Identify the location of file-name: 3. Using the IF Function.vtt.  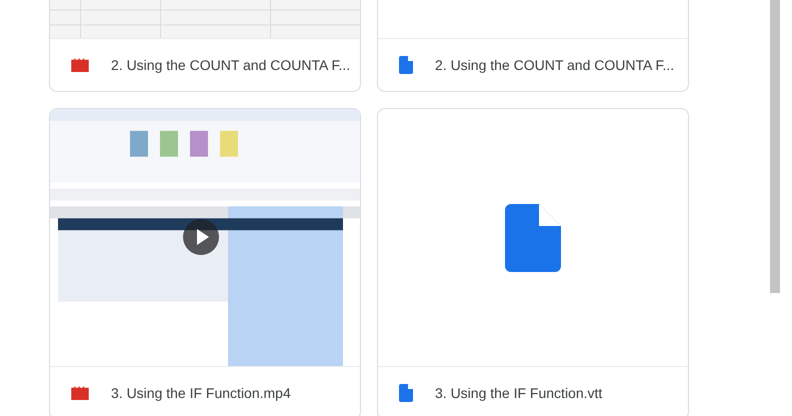
(518, 393).